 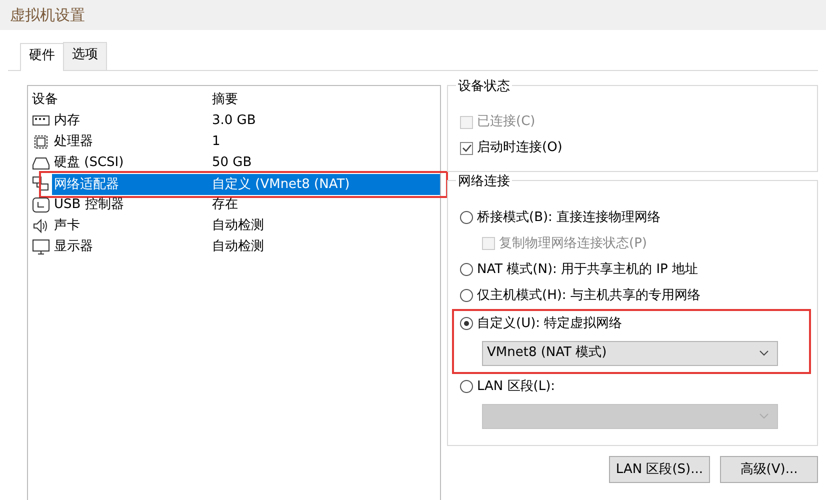 What do you see at coordinates (506, 122) in the screenshot?
I see `checkbox-label: 已连接(C)` at bounding box center [506, 122].